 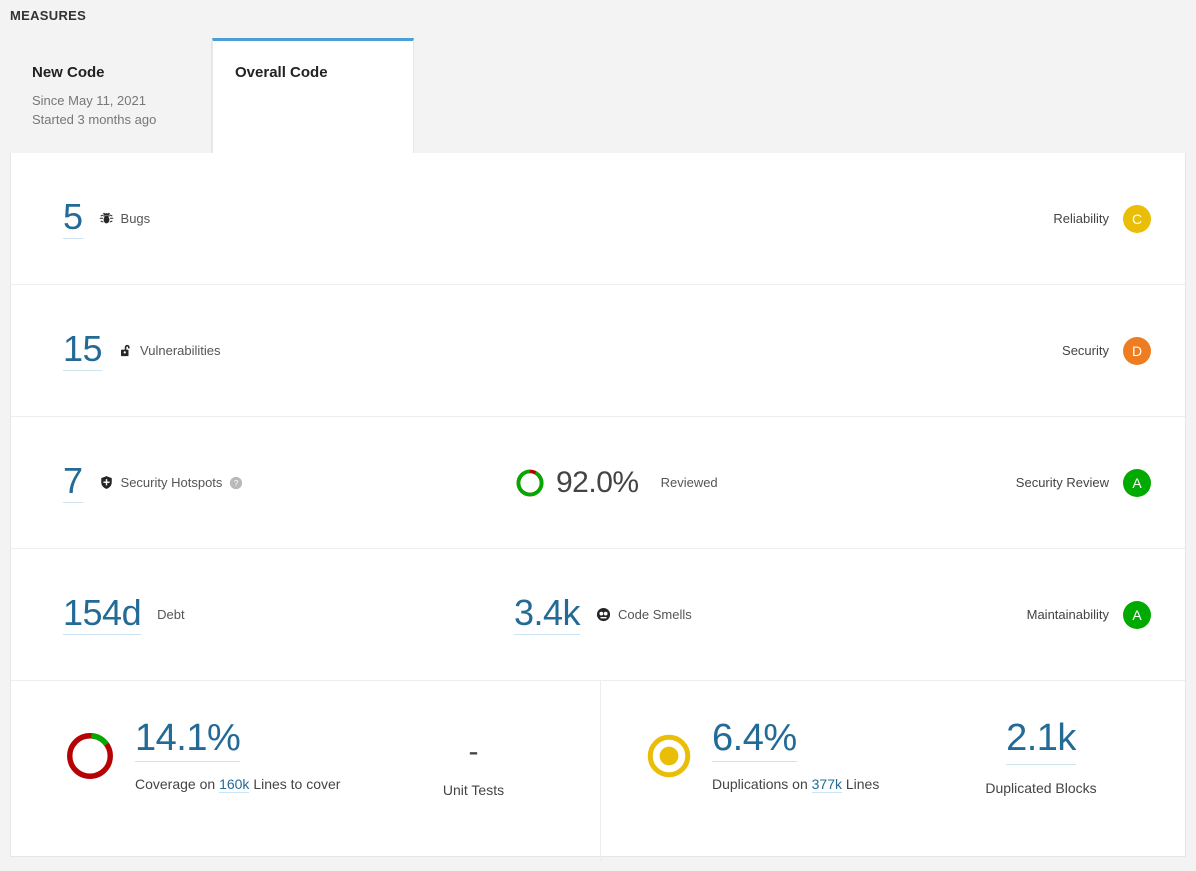 I want to click on reviewed-donut-icon, so click(x=530, y=483).